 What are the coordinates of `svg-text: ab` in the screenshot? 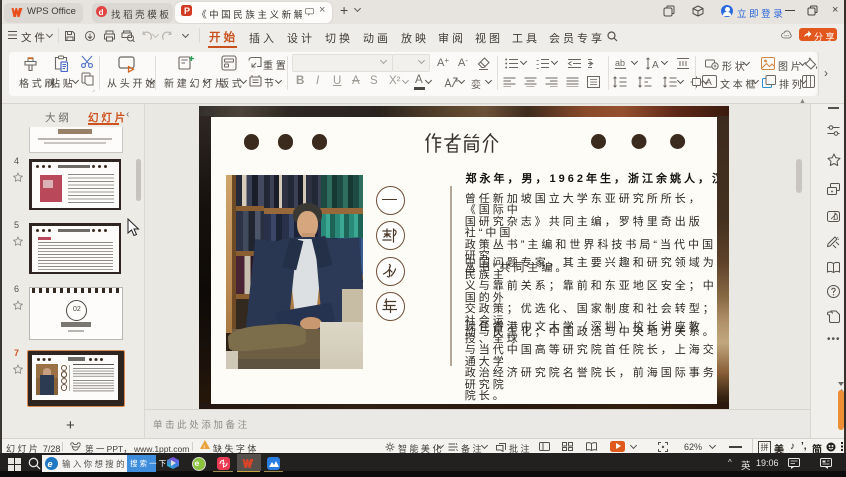 It's located at (620, 63).